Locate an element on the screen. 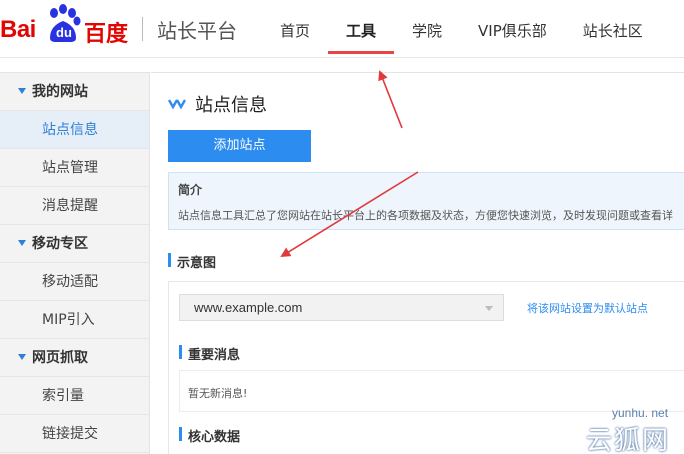 The image size is (684, 454). sidebar-item-mobile-adaptation: 移动适配 is located at coordinates (74, 282).